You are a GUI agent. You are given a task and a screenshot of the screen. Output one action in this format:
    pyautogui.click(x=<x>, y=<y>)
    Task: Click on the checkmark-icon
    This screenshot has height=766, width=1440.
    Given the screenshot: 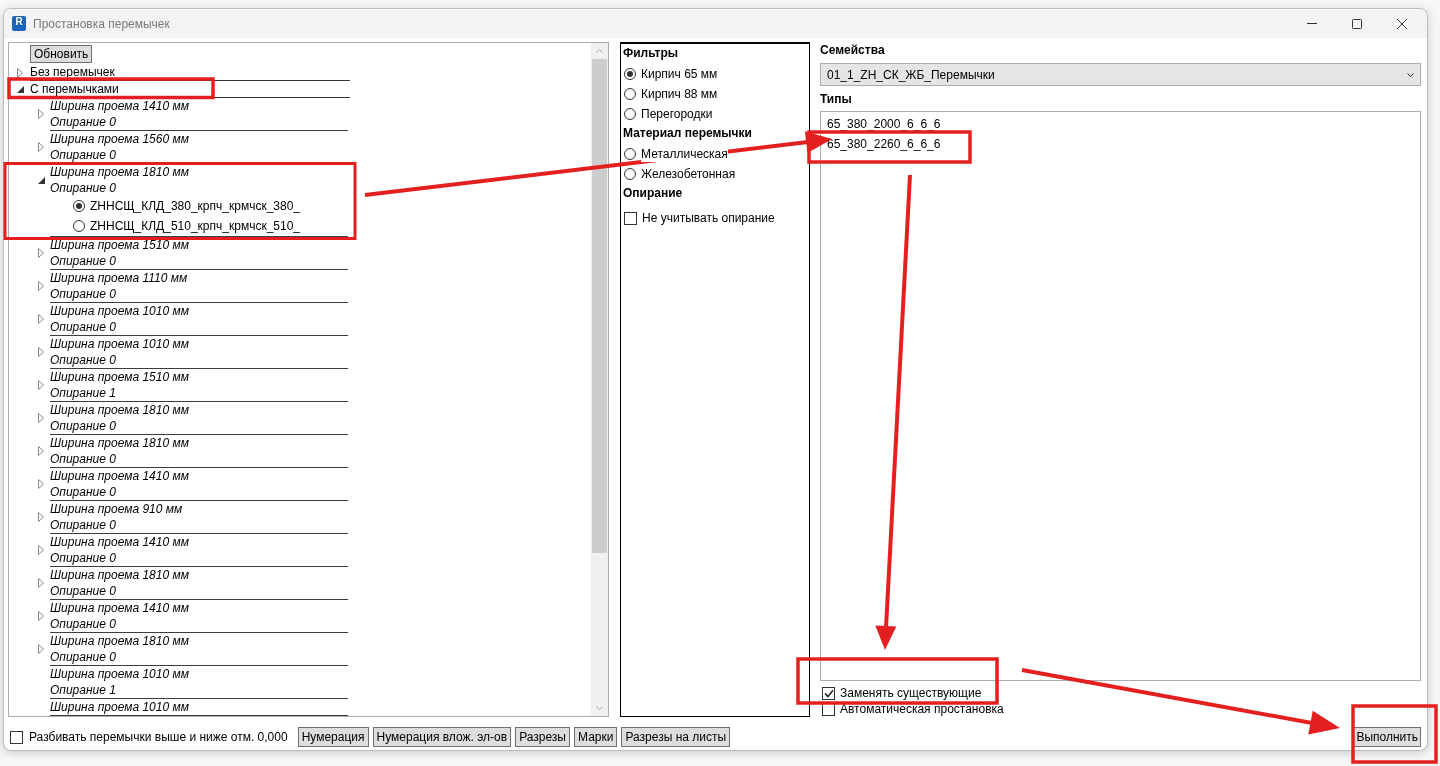 What is the action you would take?
    pyautogui.click(x=828, y=693)
    